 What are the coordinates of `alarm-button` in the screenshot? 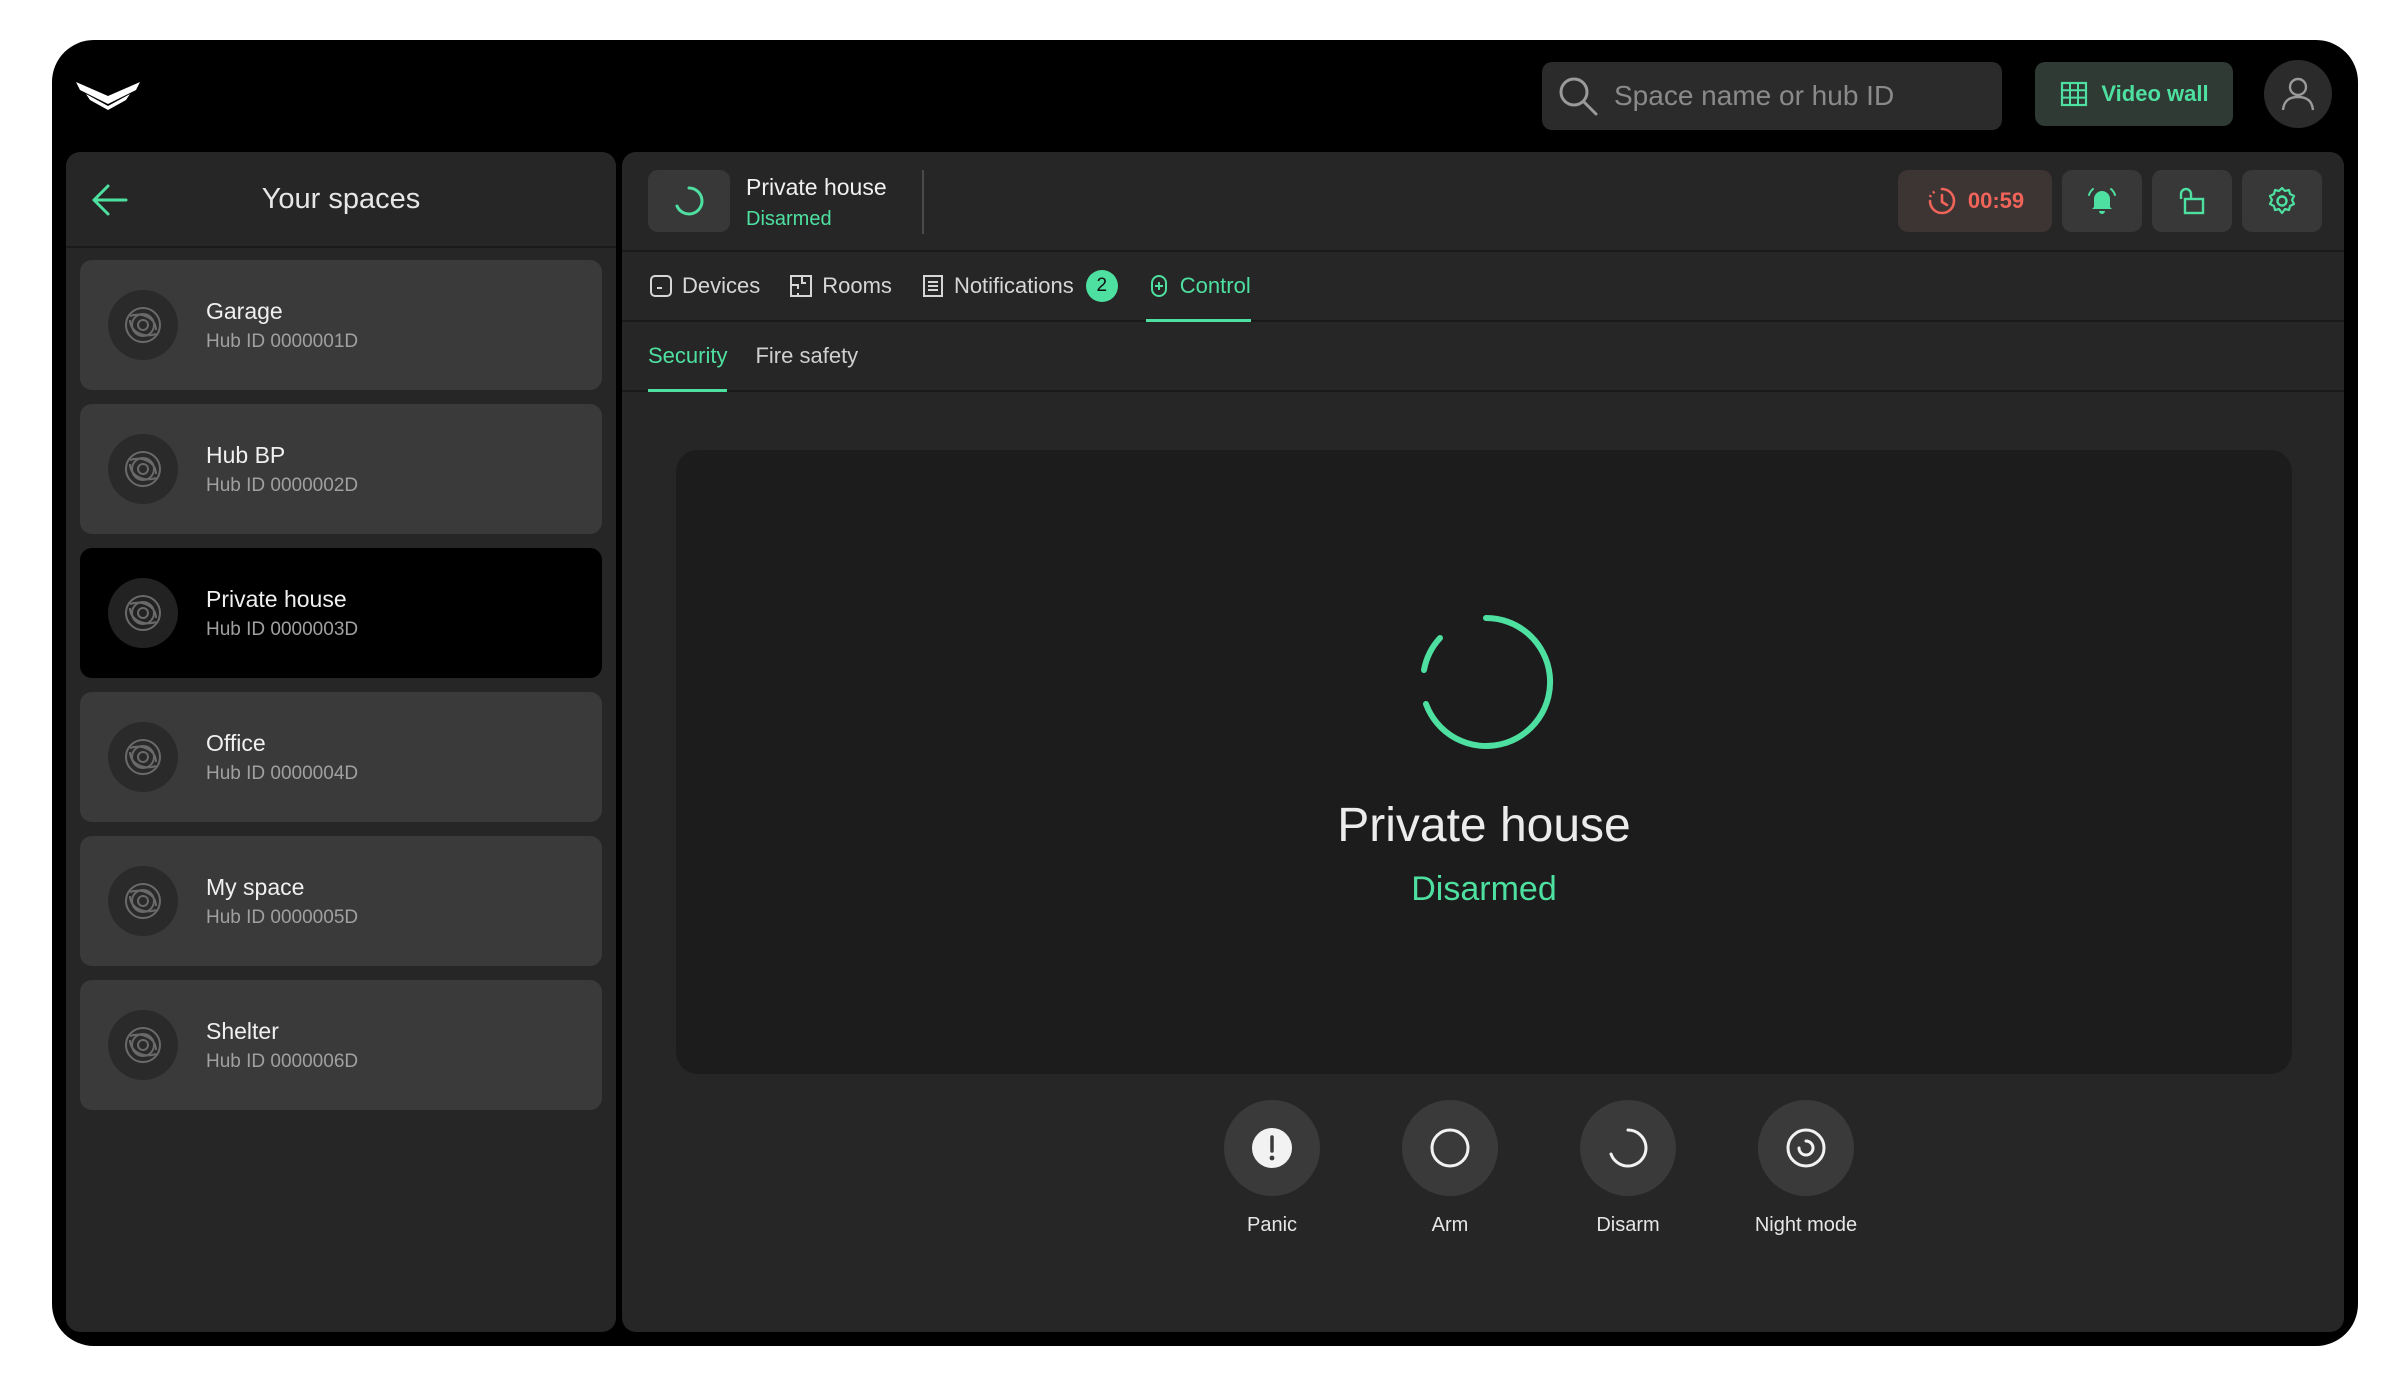 It's located at (2102, 201).